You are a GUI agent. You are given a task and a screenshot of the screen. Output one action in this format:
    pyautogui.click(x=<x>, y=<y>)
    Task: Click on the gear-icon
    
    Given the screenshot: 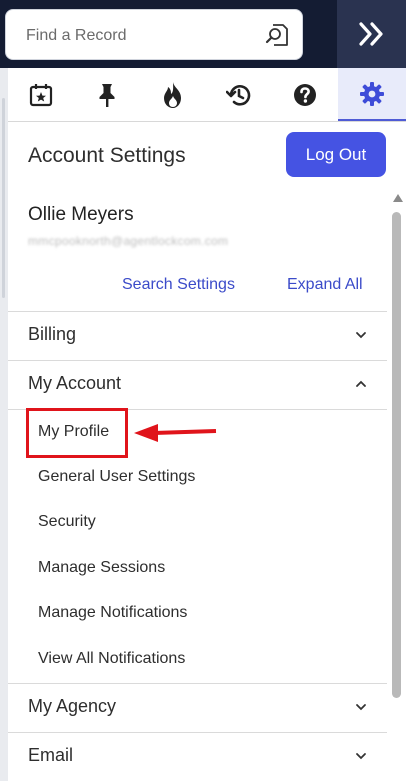 What is the action you would take?
    pyautogui.click(x=372, y=93)
    